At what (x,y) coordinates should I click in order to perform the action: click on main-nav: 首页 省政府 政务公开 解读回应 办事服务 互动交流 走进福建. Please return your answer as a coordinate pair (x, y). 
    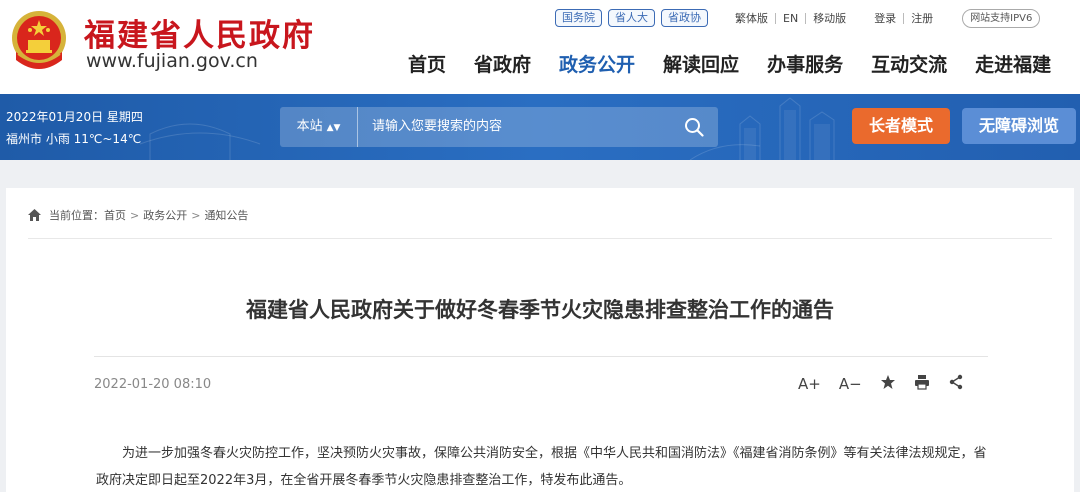
    Looking at the image, I should click on (729, 63).